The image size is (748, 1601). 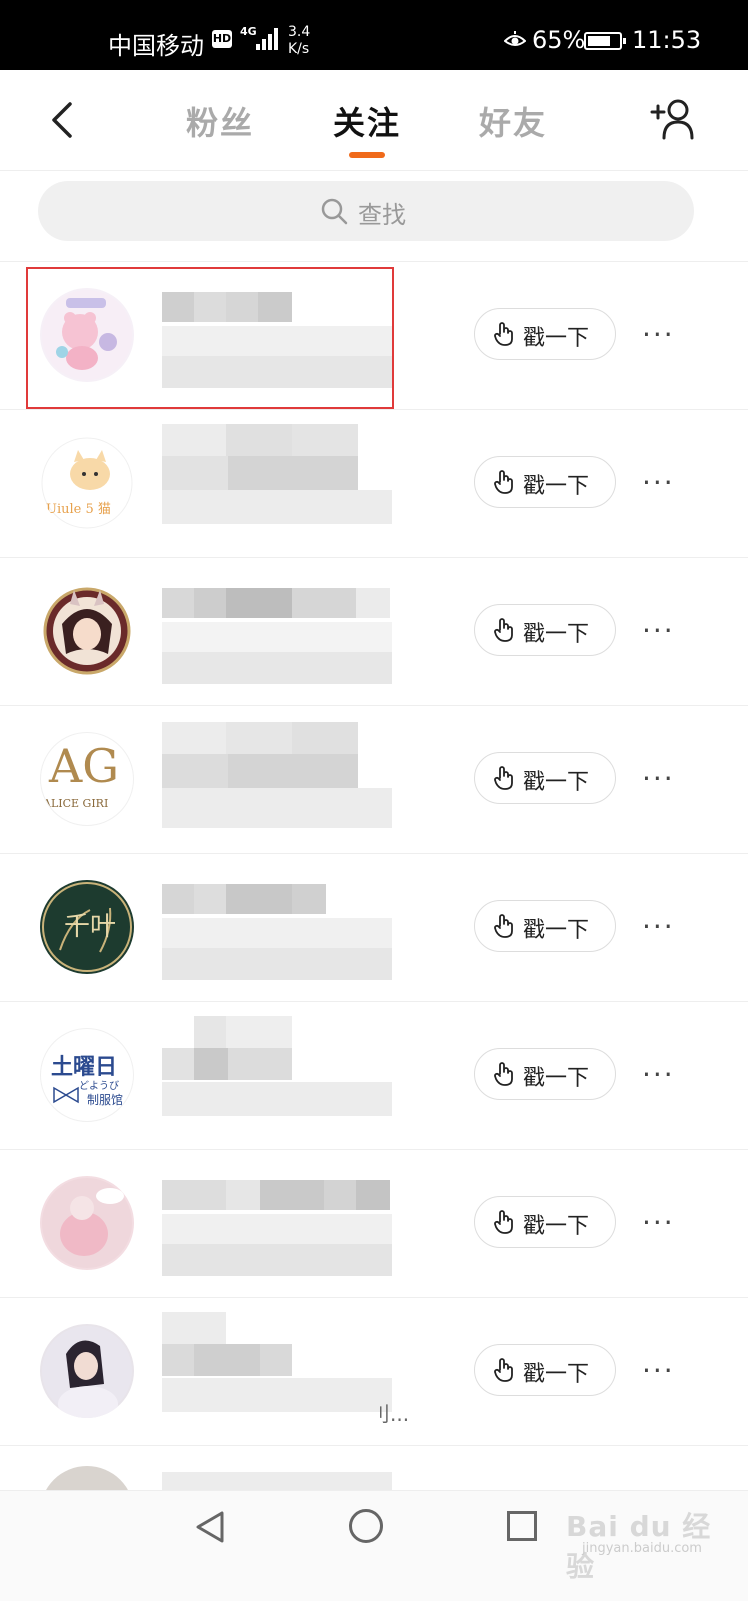 I want to click on tab-fans: 粉丝, so click(x=220, y=121).